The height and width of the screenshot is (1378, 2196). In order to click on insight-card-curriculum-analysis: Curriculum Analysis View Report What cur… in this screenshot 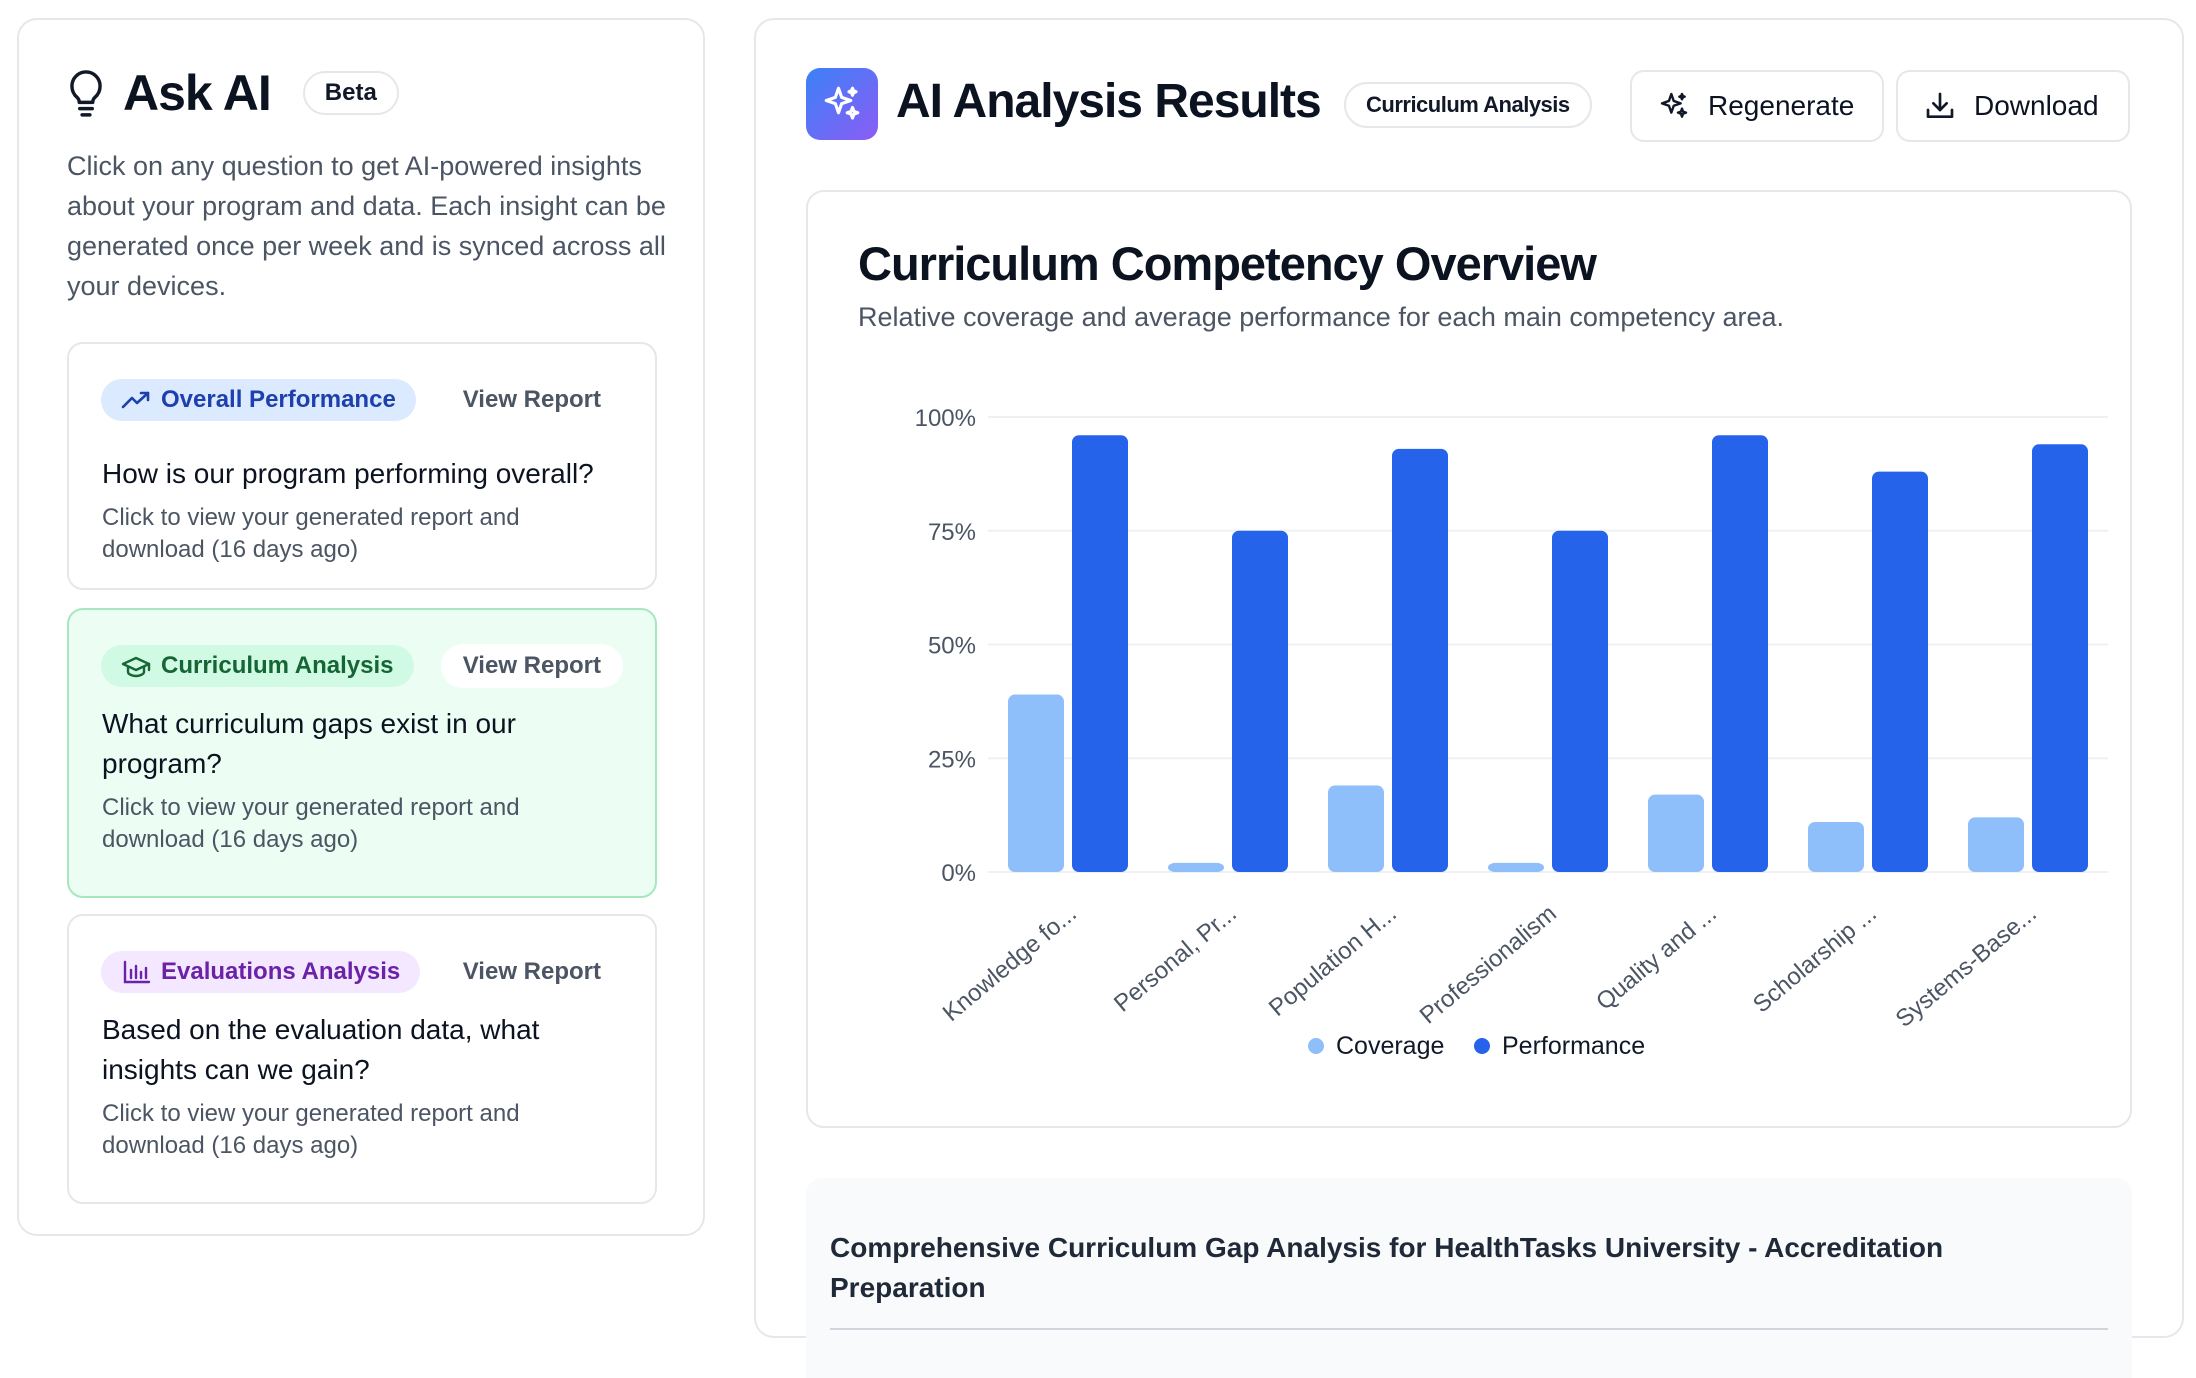, I will do `click(362, 753)`.